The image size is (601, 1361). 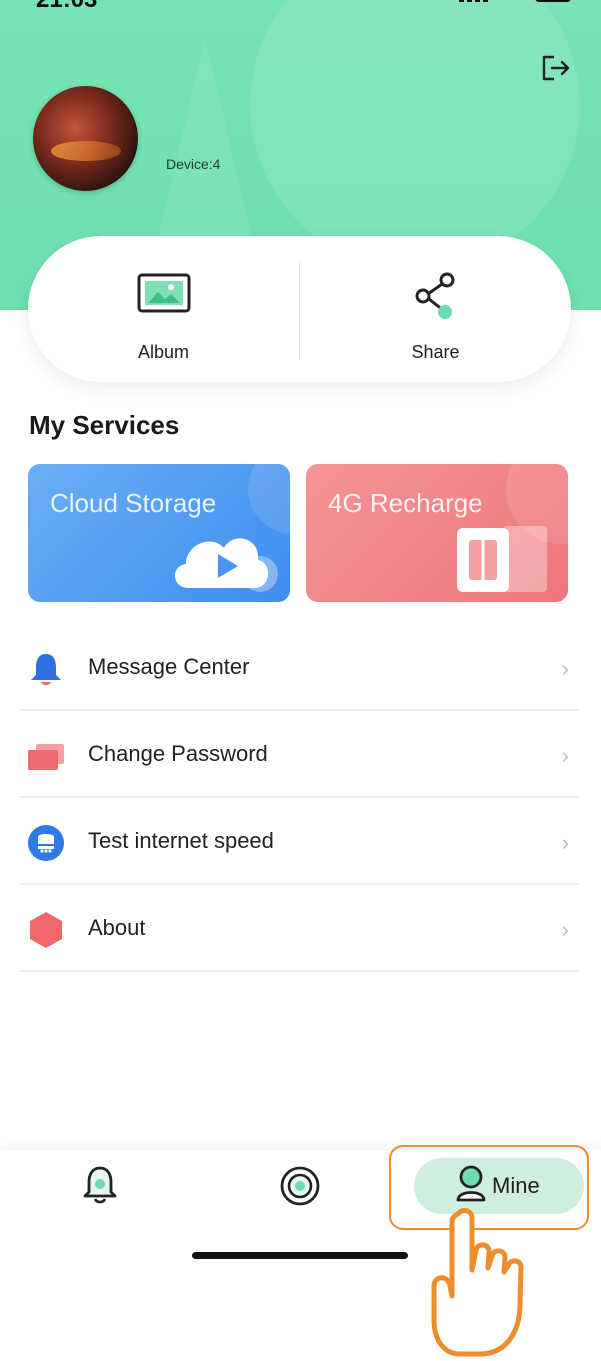 I want to click on menu-item-label: Test internet speed, so click(x=181, y=840).